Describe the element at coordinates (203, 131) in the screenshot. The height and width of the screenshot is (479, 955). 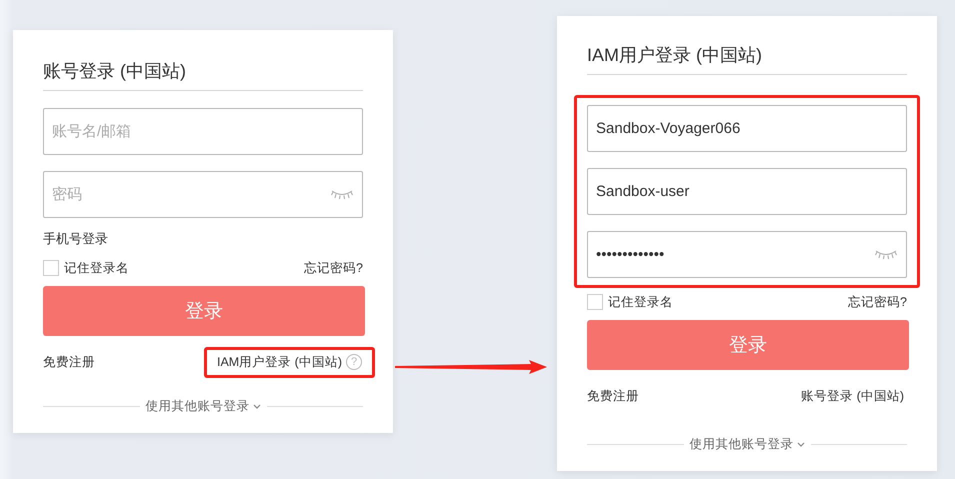
I see `input-field: 账号名/邮箱` at that location.